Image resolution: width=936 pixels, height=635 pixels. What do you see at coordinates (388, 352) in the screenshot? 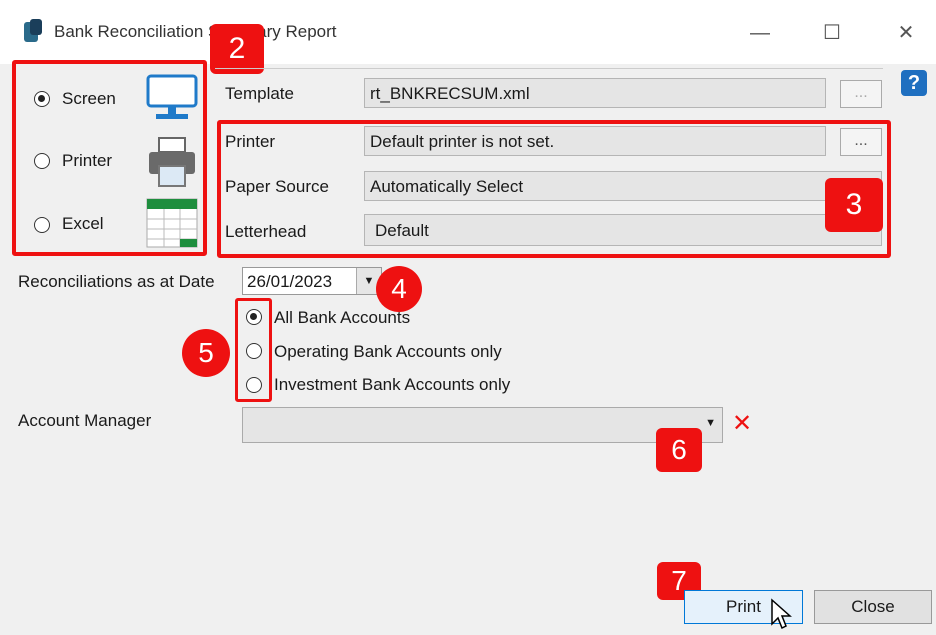
I see `radio-operating-accounts-label: Operating Bank Accounts only` at bounding box center [388, 352].